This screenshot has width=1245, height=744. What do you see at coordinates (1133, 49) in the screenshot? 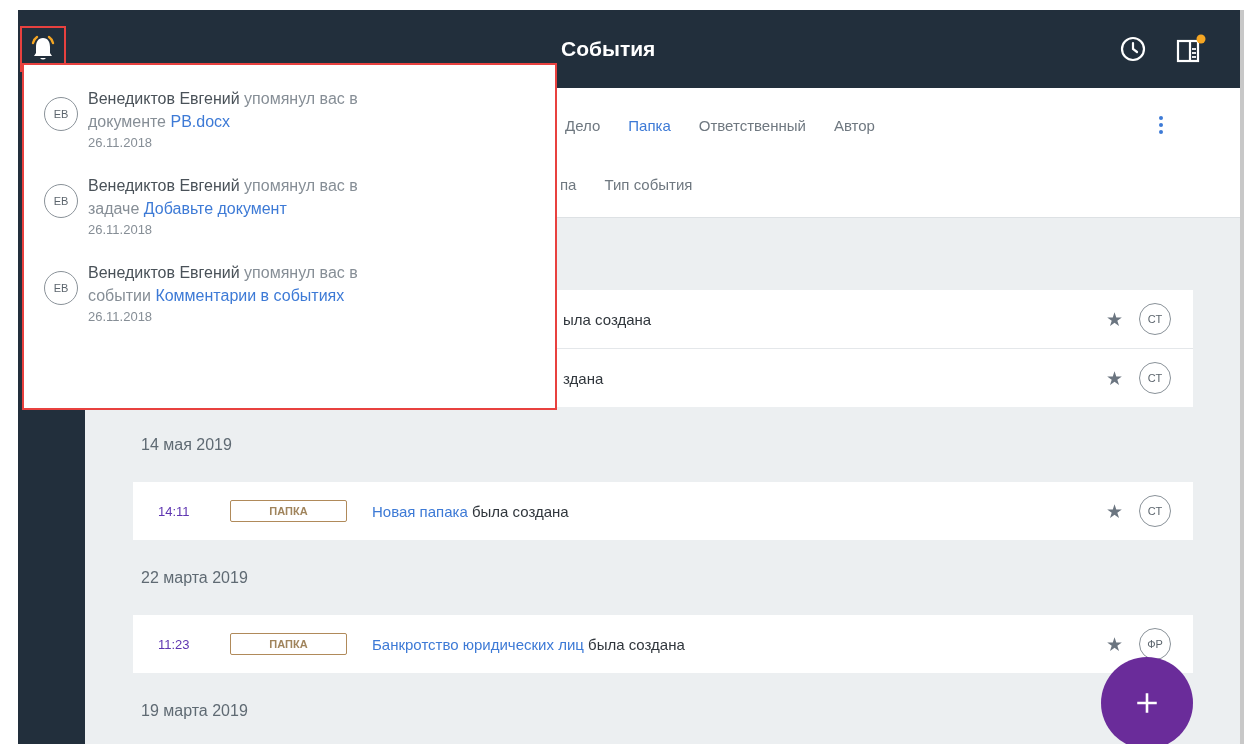
I see `clock-icon` at bounding box center [1133, 49].